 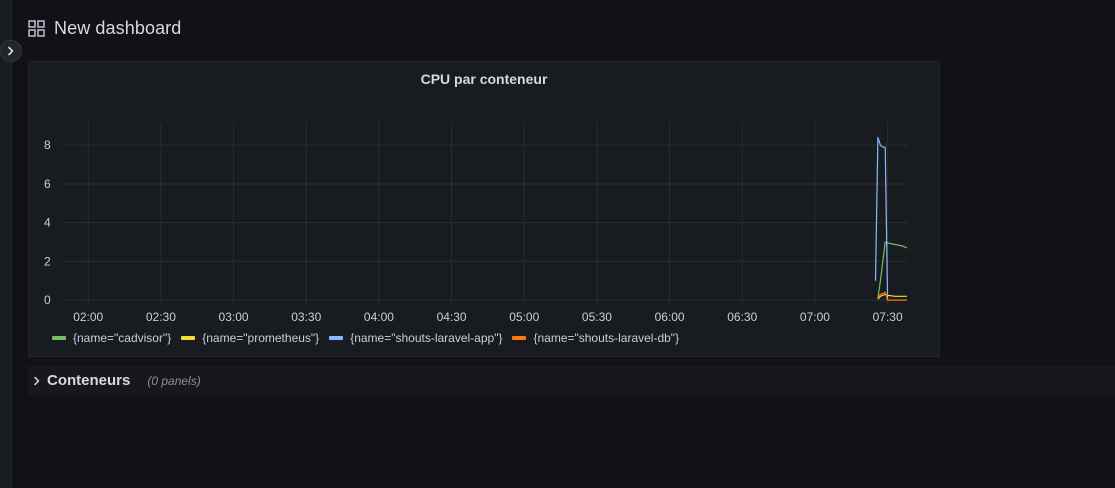 What do you see at coordinates (306, 317) in the screenshot?
I see `x-tick-label: 03:30` at bounding box center [306, 317].